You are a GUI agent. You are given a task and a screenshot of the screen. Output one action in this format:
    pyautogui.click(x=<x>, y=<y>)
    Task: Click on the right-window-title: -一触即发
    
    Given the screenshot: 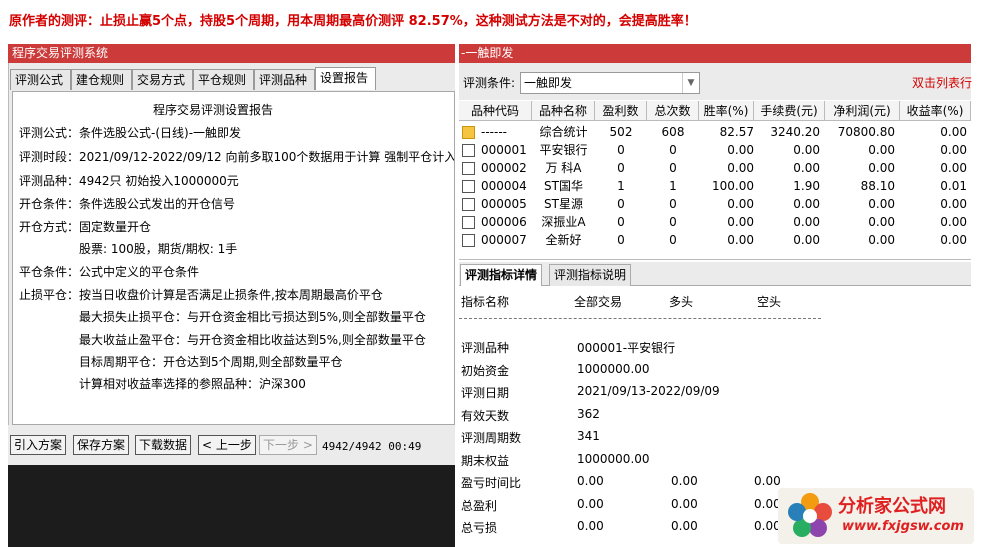 What is the action you would take?
    pyautogui.click(x=715, y=53)
    